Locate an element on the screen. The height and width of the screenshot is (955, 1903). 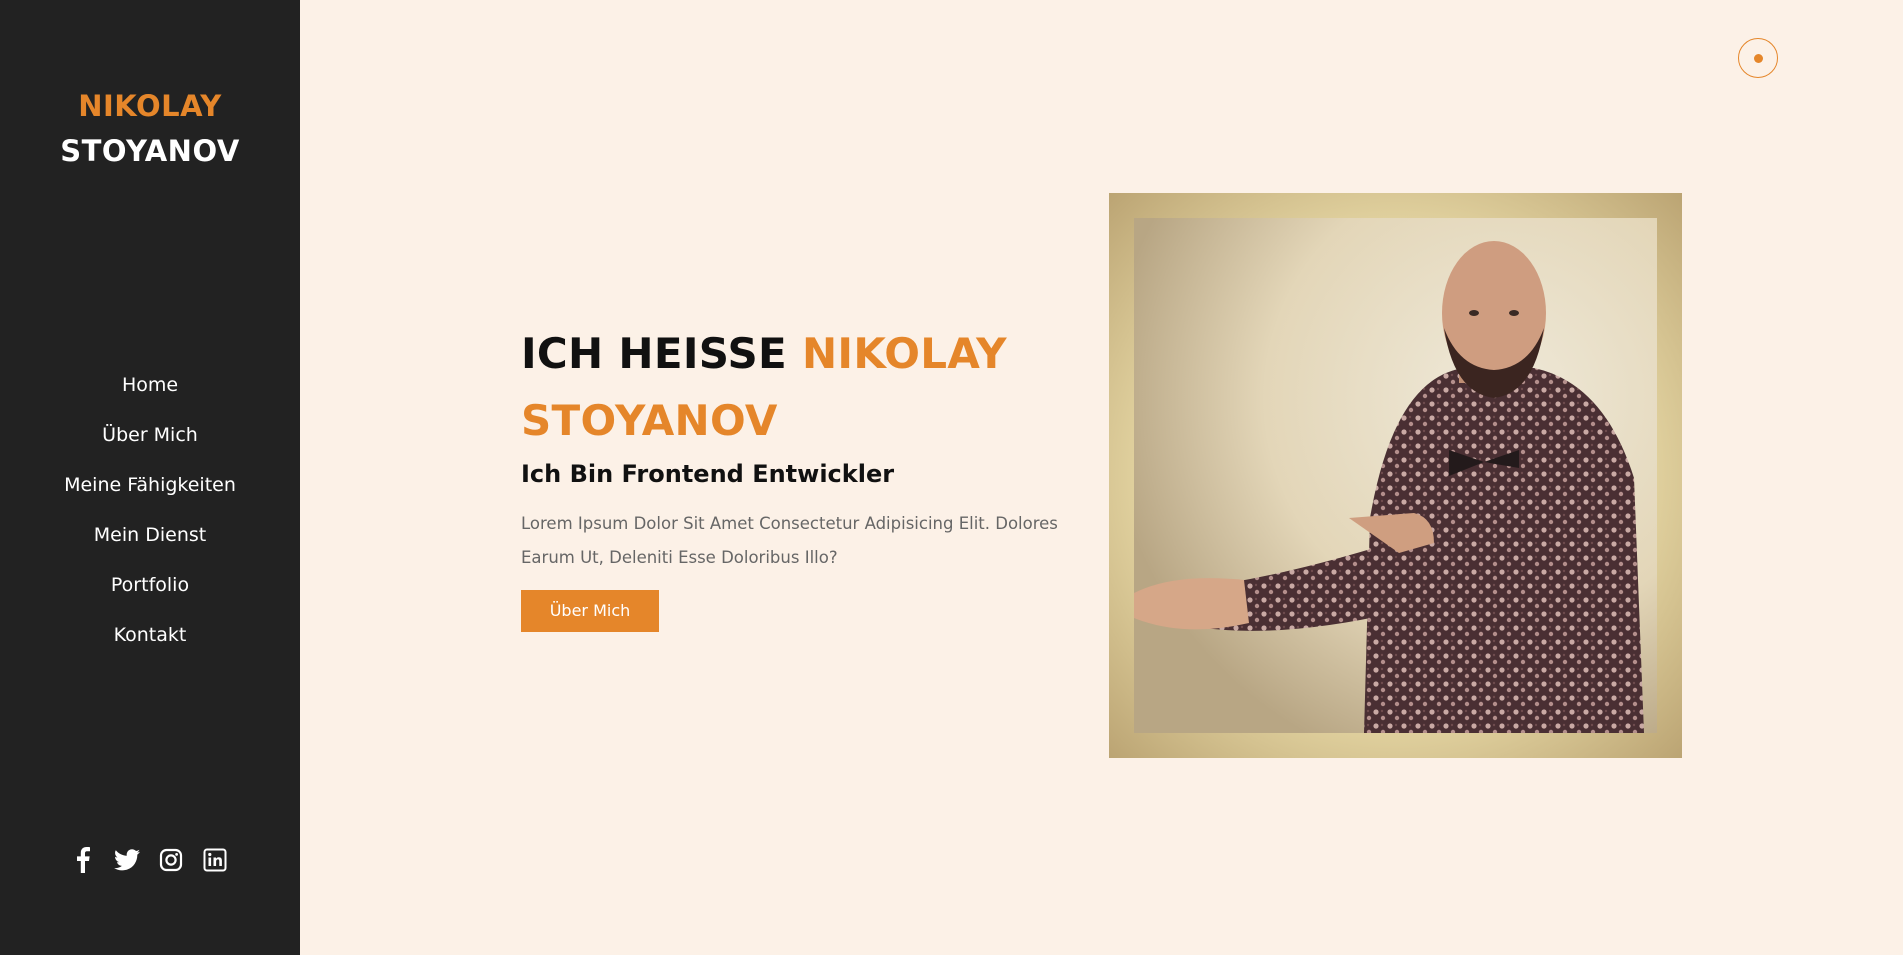
nav-item-label: Meine Fähigkeiten is located at coordinates (150, 485).